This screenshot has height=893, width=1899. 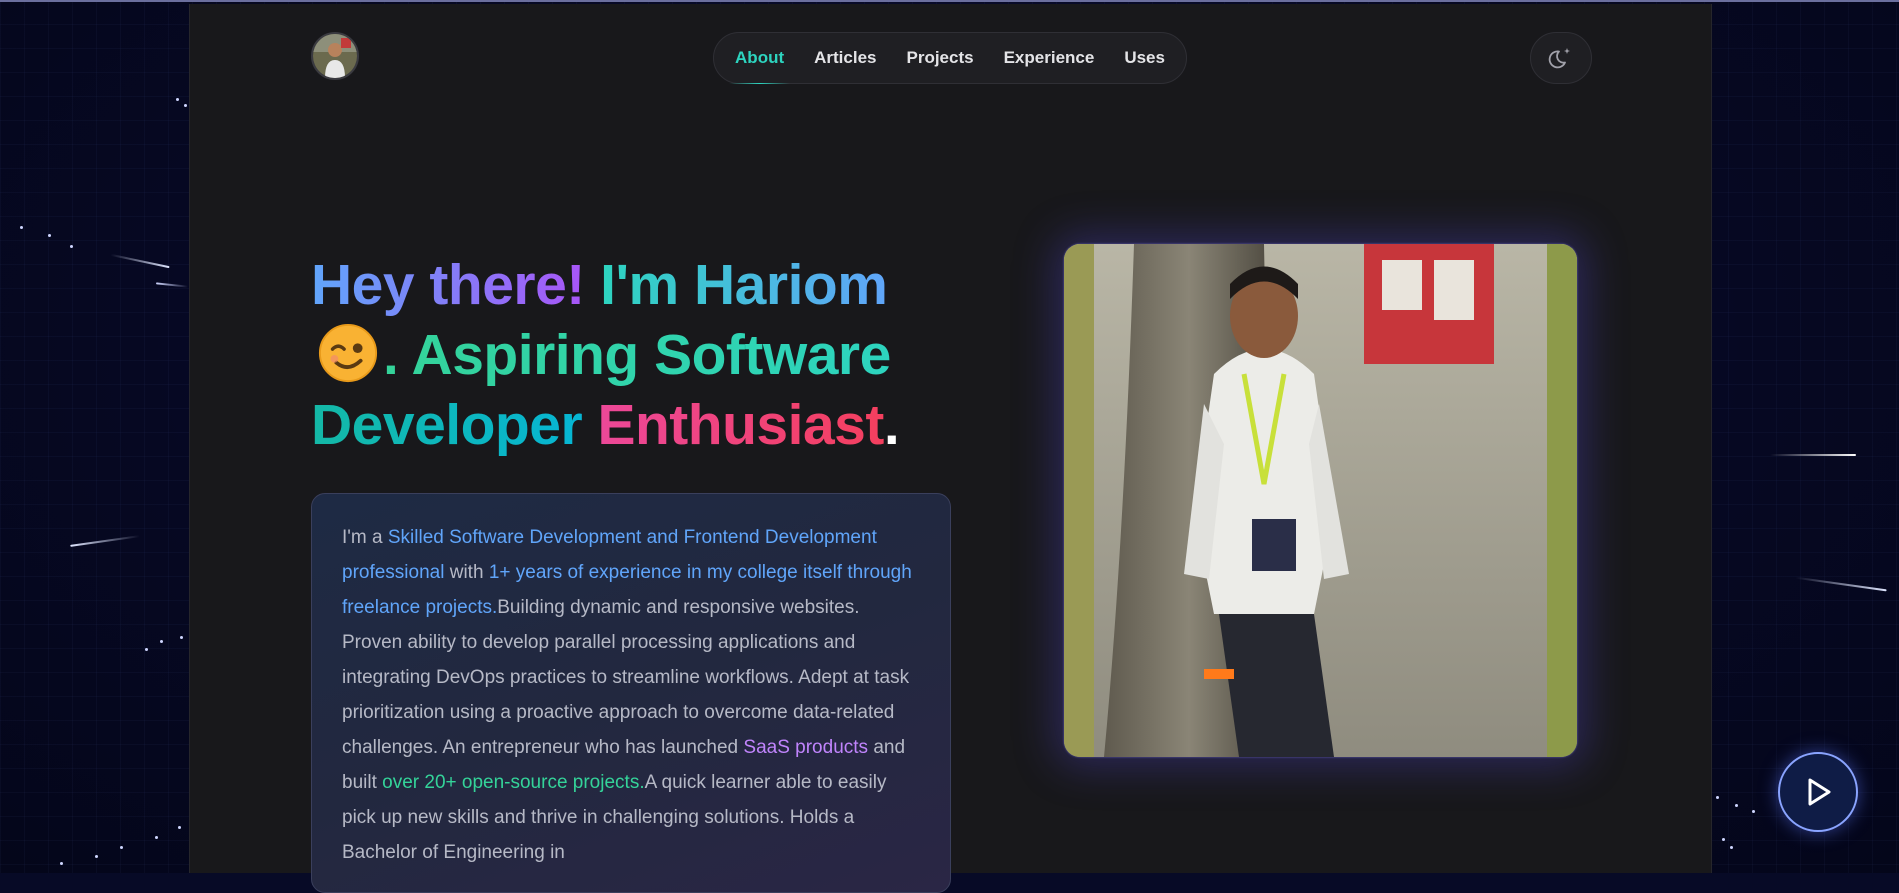 I want to click on nav-uses: Uses, so click(x=1144, y=58).